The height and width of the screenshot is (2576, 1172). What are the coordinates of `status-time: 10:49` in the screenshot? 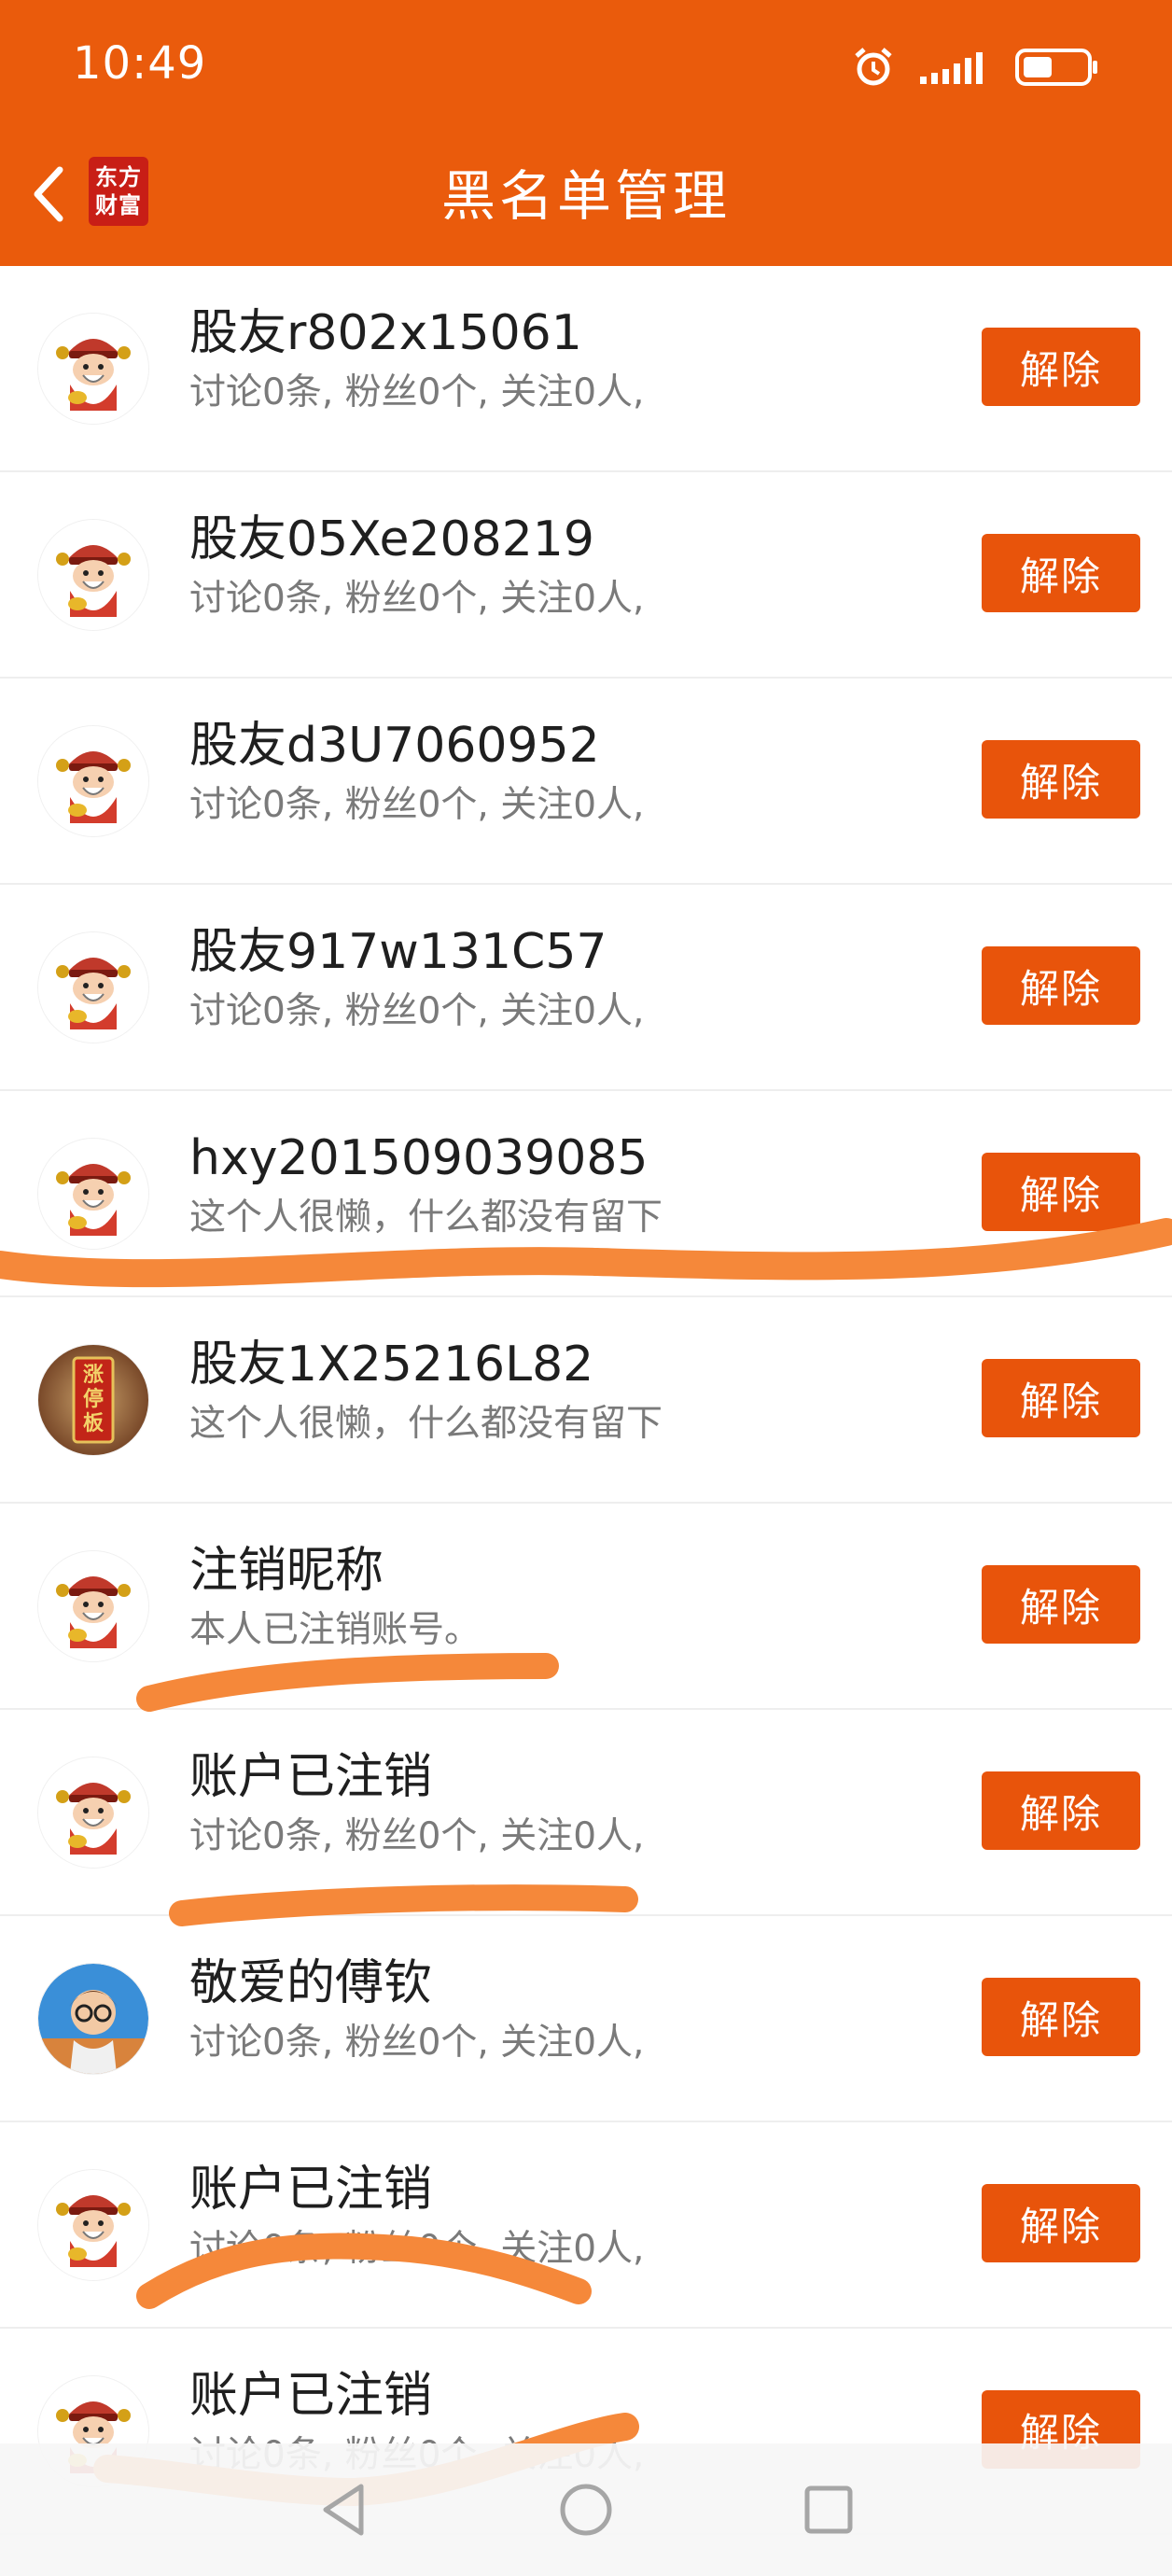 It's located at (140, 63).